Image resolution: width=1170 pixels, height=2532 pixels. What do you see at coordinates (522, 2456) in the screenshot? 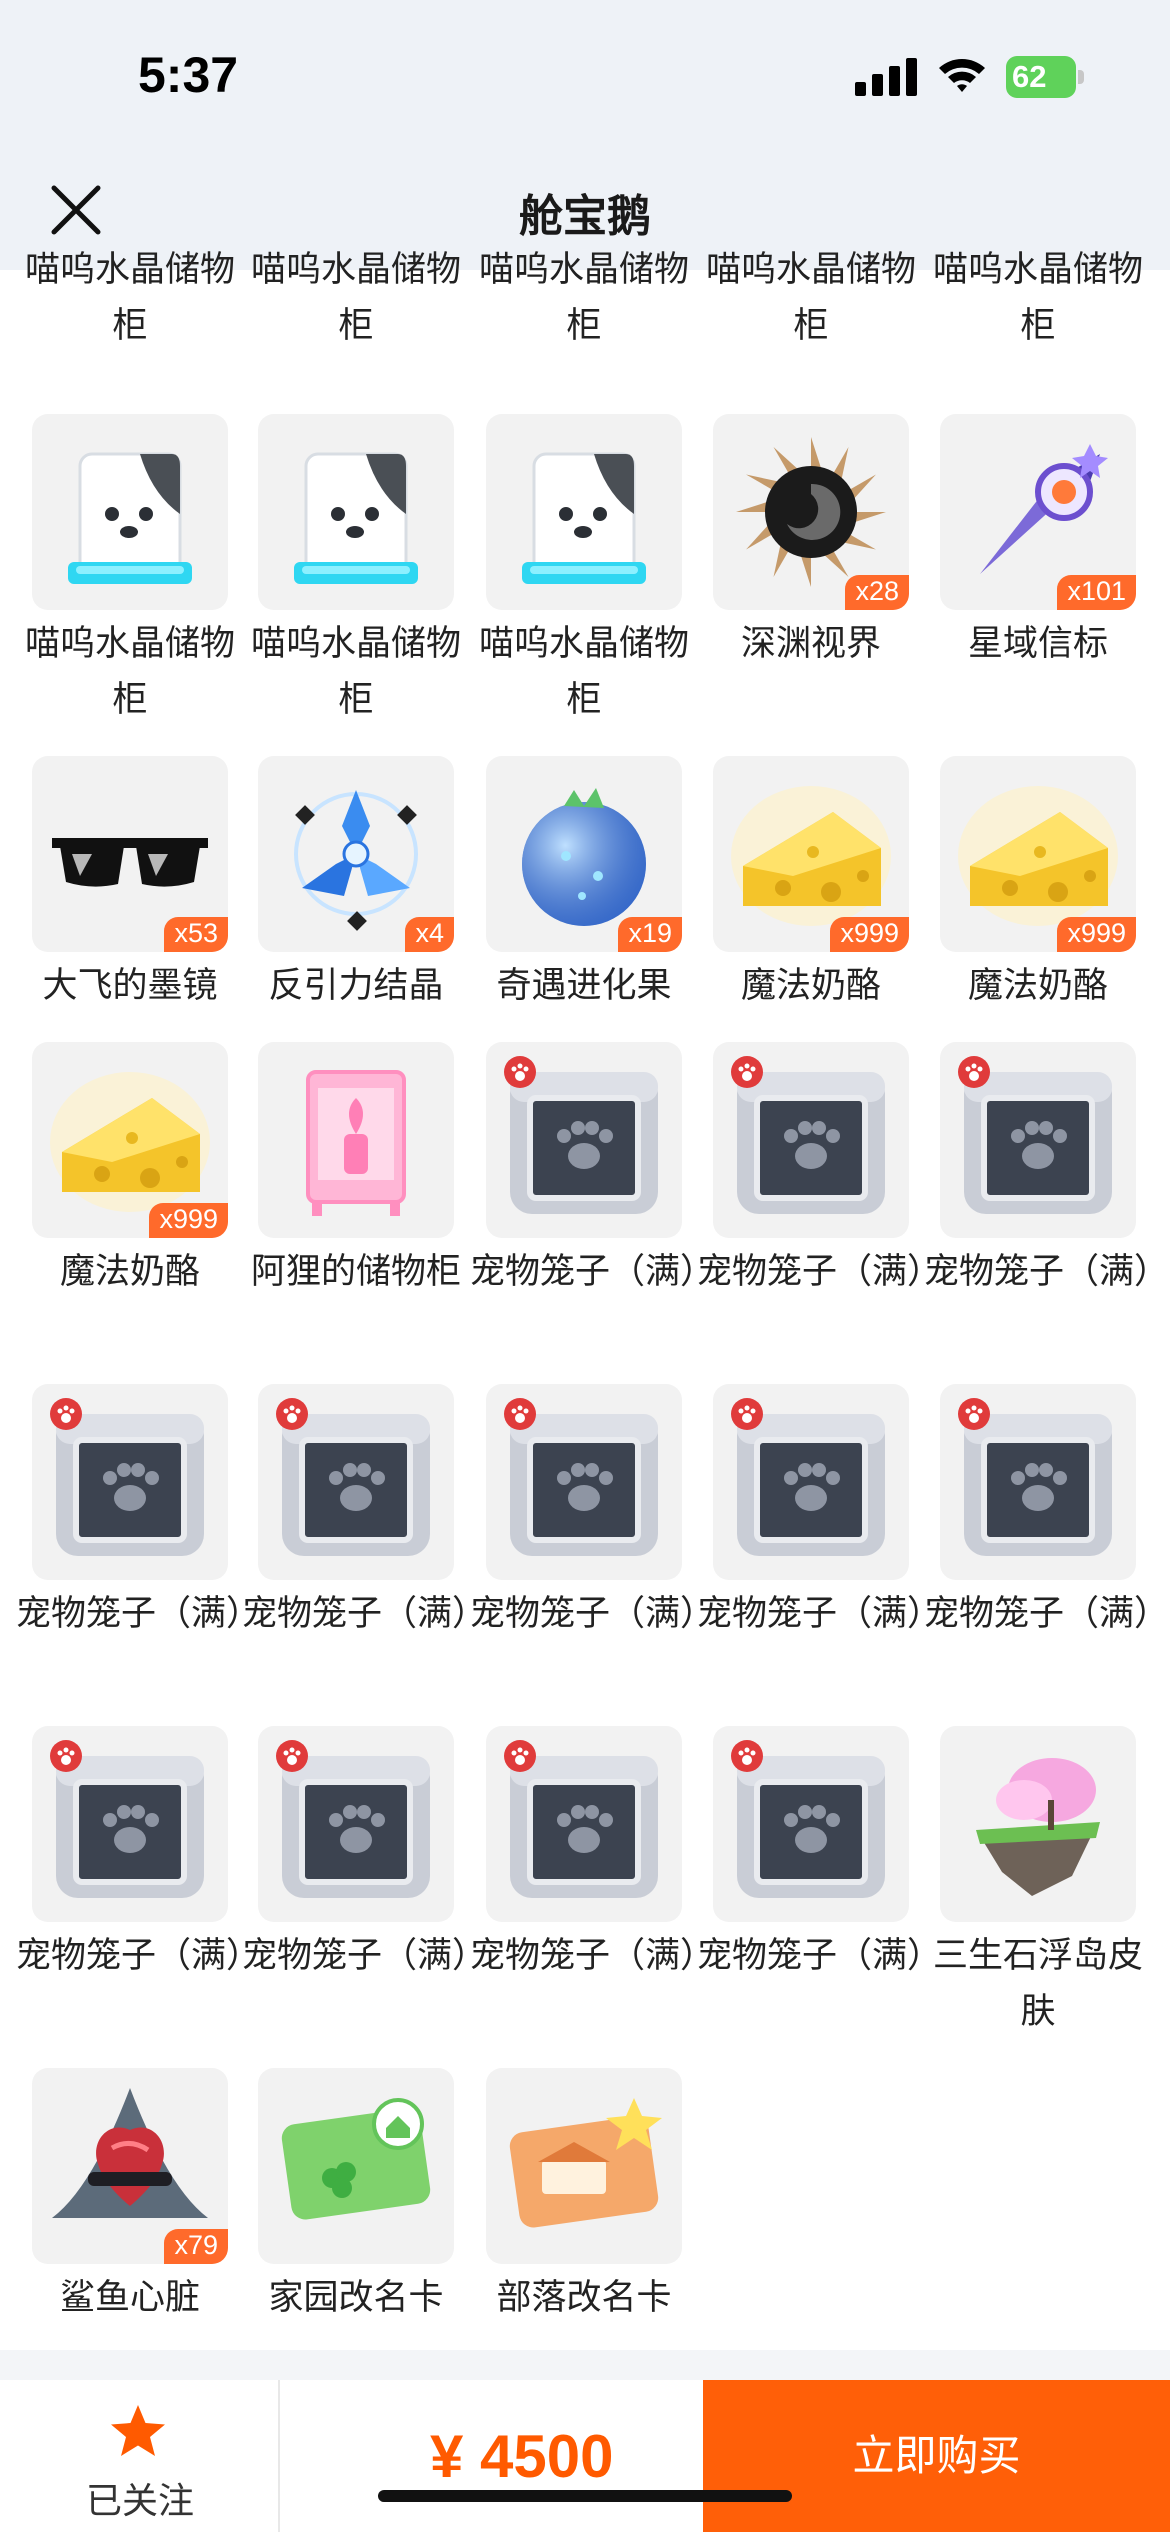
I see `price: ¥ 4500` at bounding box center [522, 2456].